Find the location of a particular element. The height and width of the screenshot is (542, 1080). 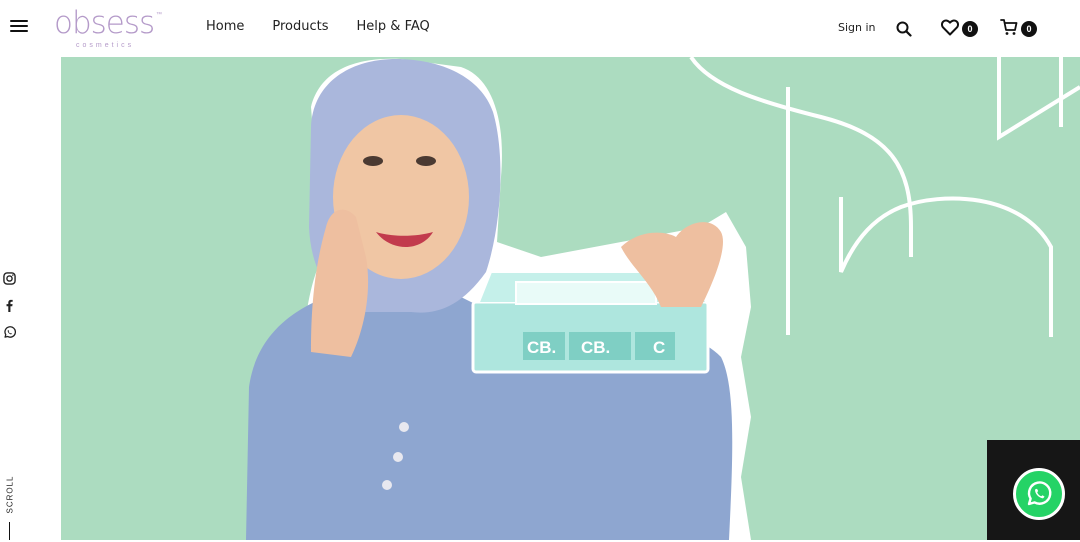

model-eye-right is located at coordinates (426, 161).